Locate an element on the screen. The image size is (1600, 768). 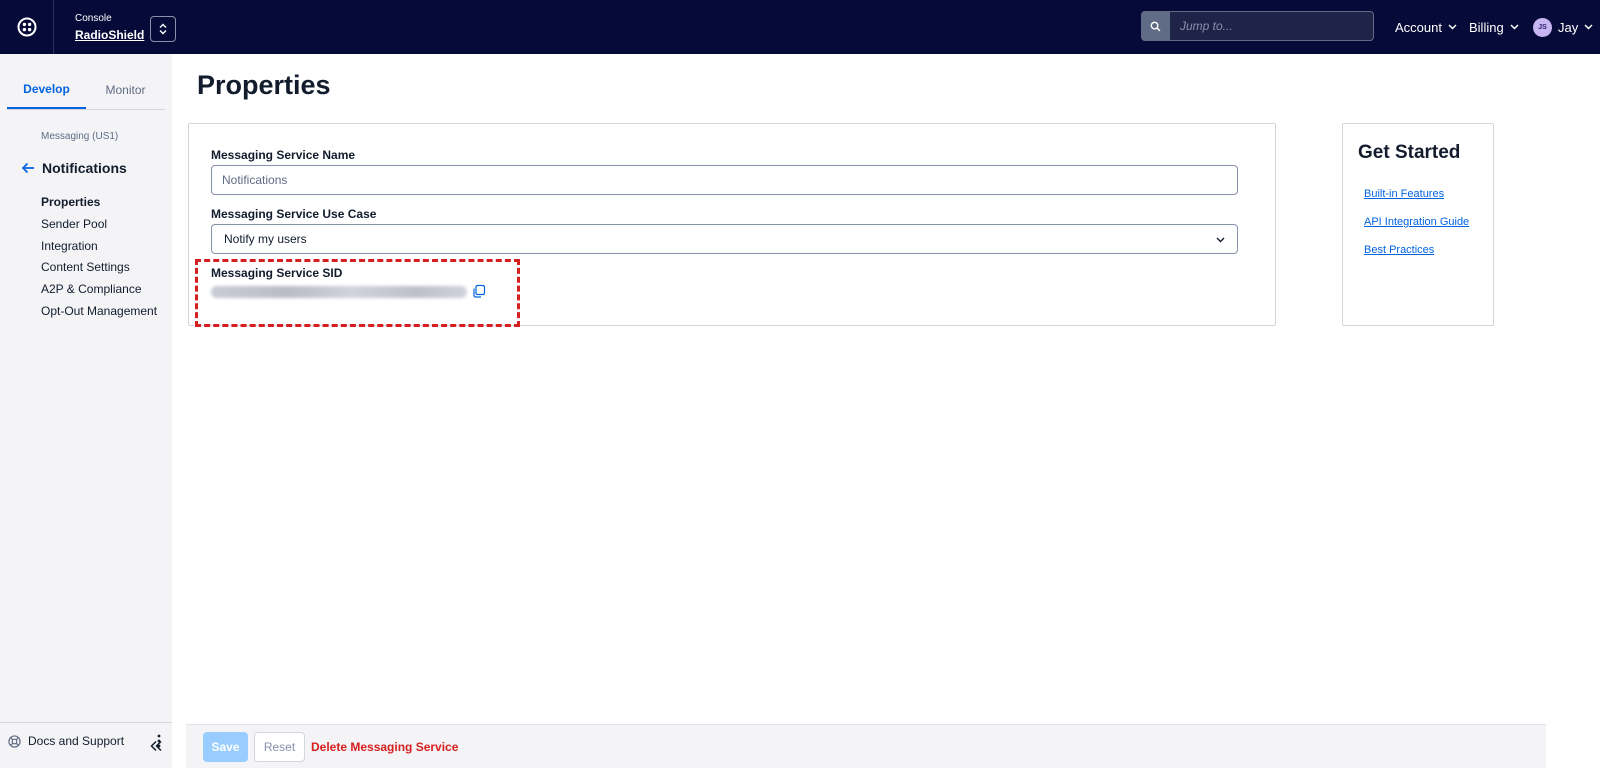
use-case-selected-value: Notify my users is located at coordinates (265, 239).